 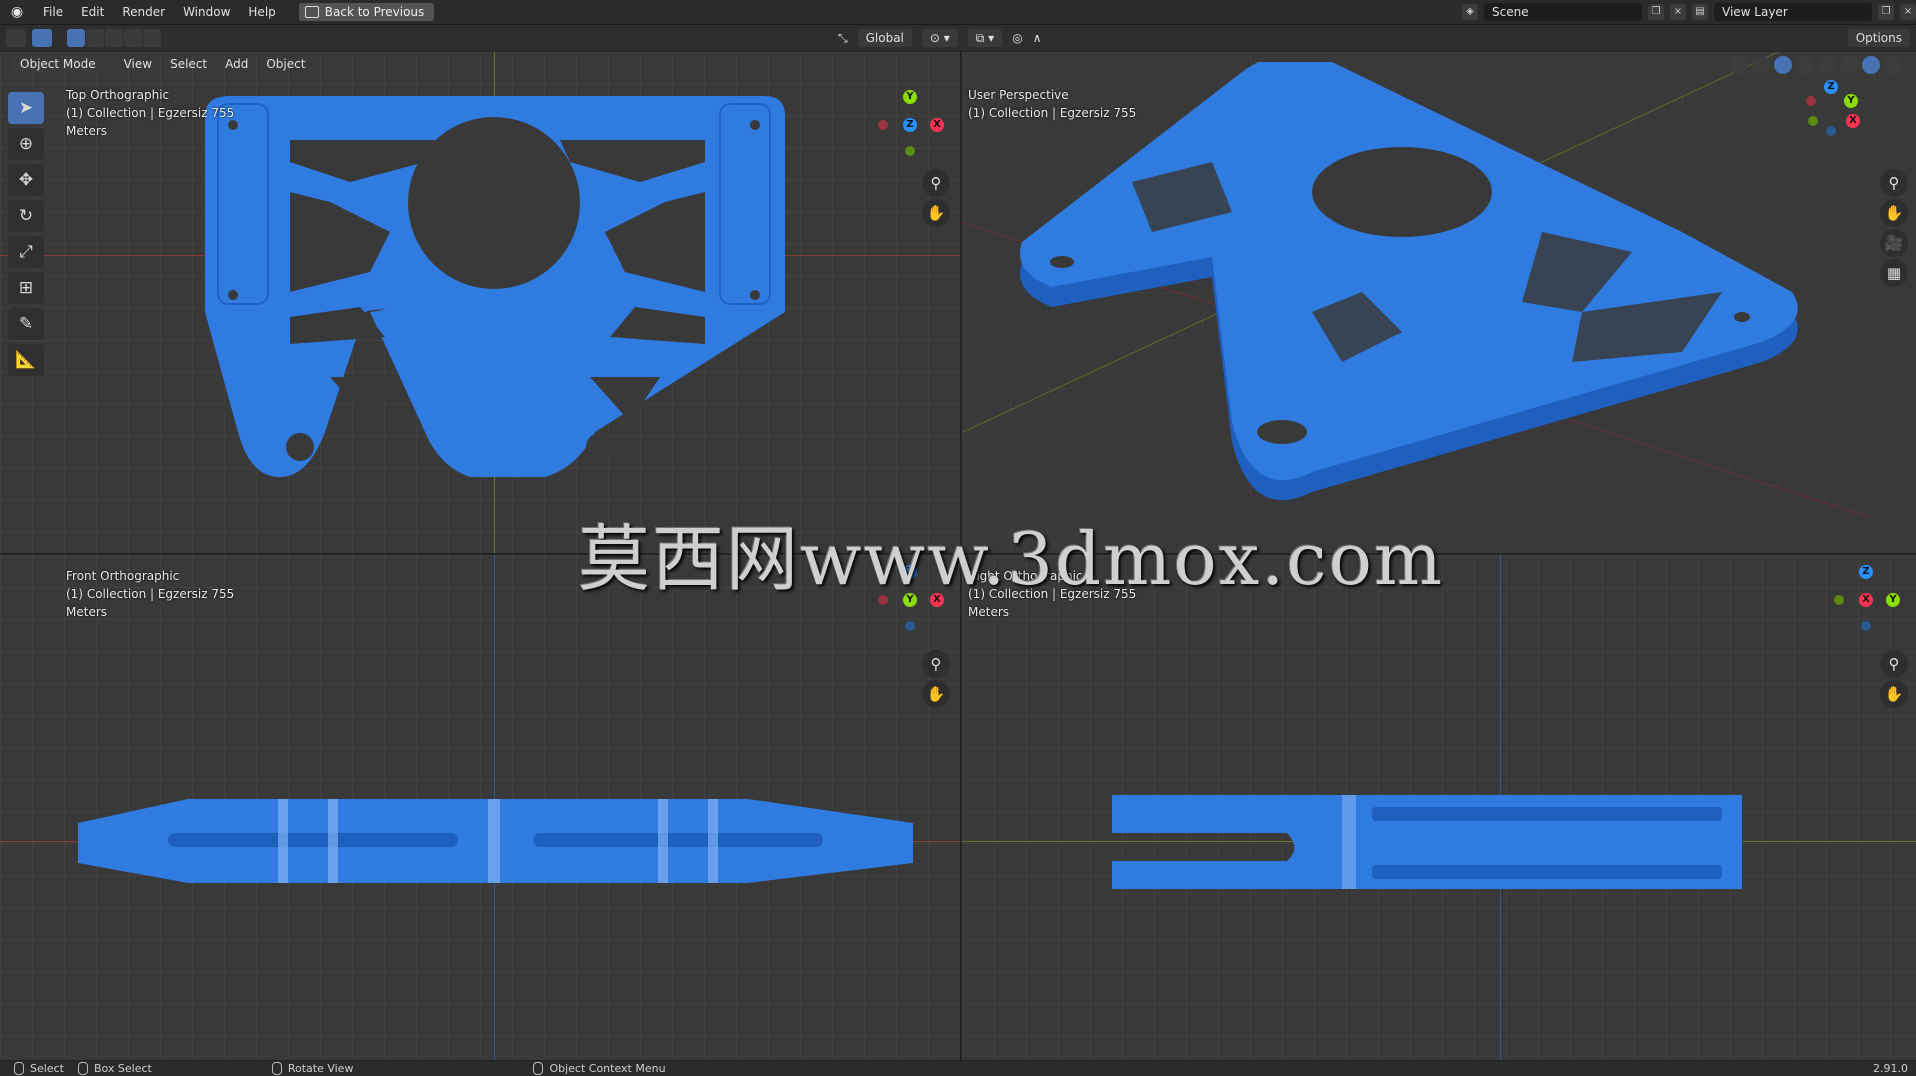 I want to click on back-to-previous-label: Back to Previous, so click(x=374, y=12).